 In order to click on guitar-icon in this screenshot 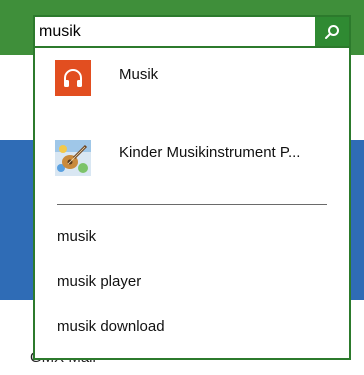, I will do `click(73, 158)`.